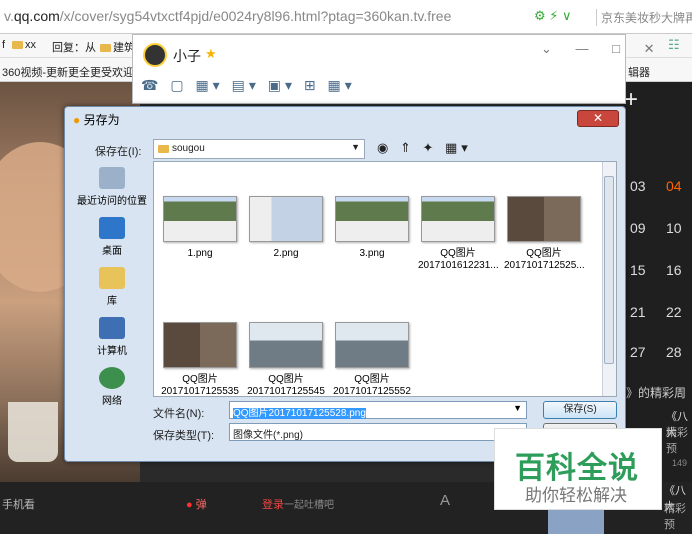 The width and height of the screenshot is (692, 534). I want to click on place-computer: 计算机, so click(112, 337).